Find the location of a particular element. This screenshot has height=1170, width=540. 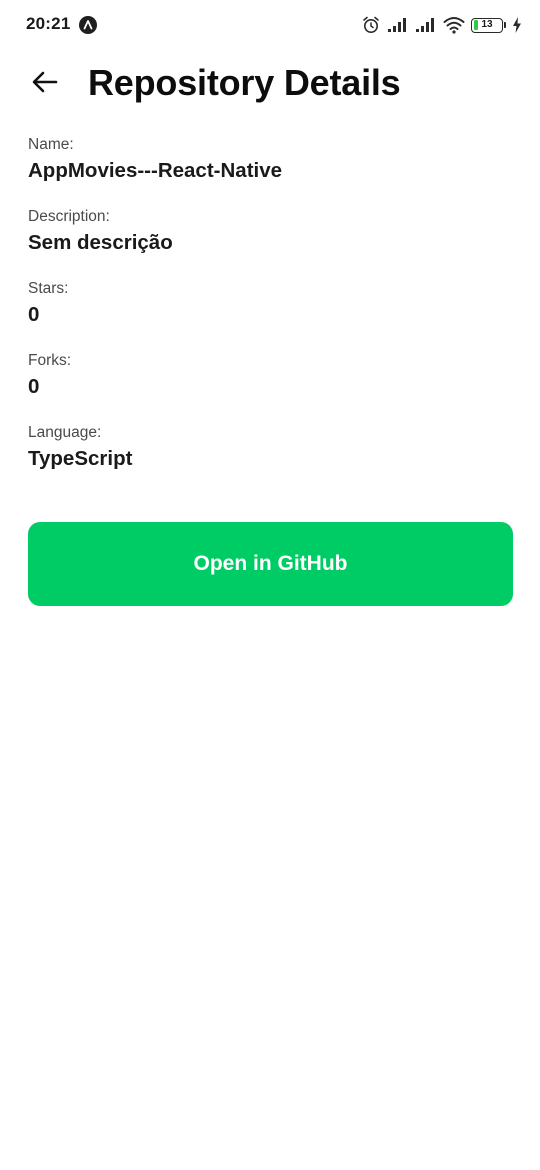

arrow-left-icon is located at coordinates (45, 82).